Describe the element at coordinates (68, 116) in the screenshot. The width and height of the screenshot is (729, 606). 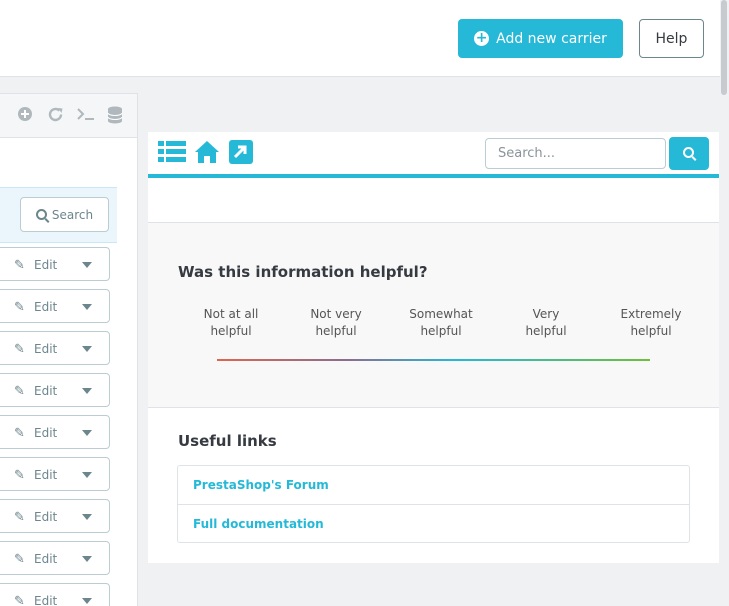
I see `list-toolbar` at that location.